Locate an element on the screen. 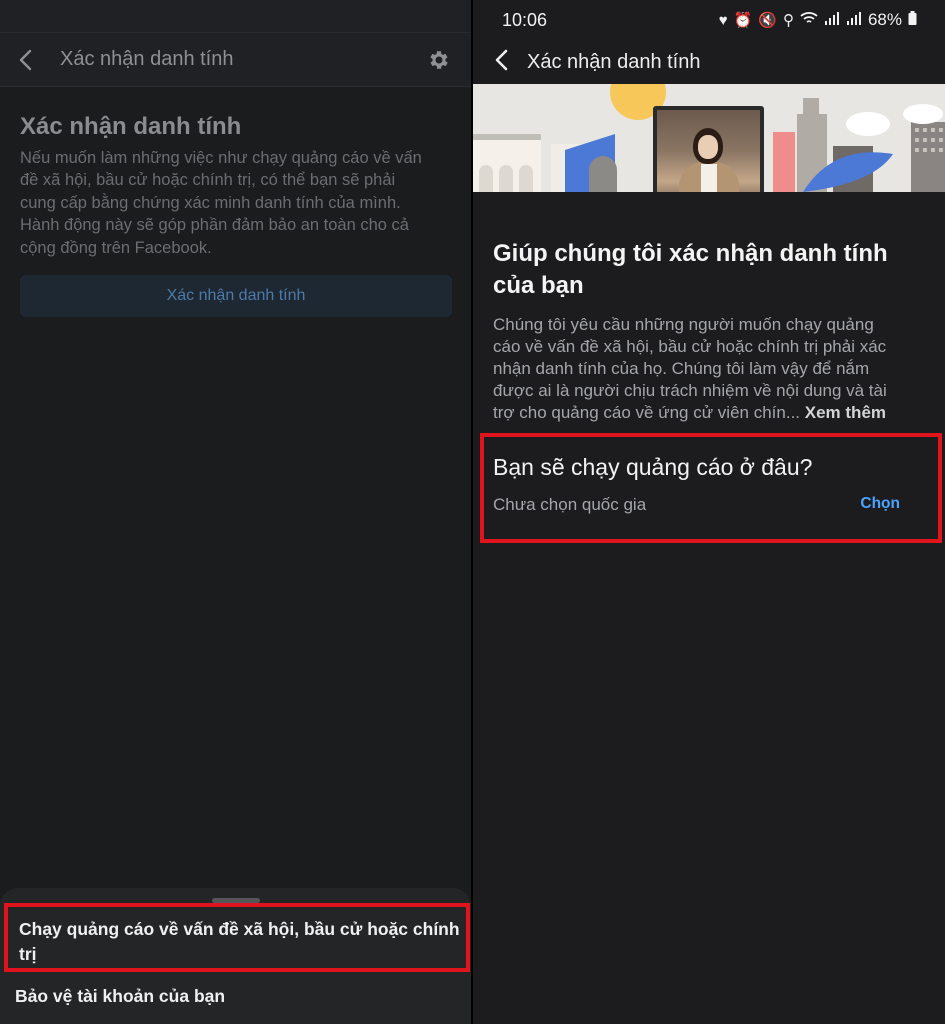  top-strip is located at coordinates (235, 16).